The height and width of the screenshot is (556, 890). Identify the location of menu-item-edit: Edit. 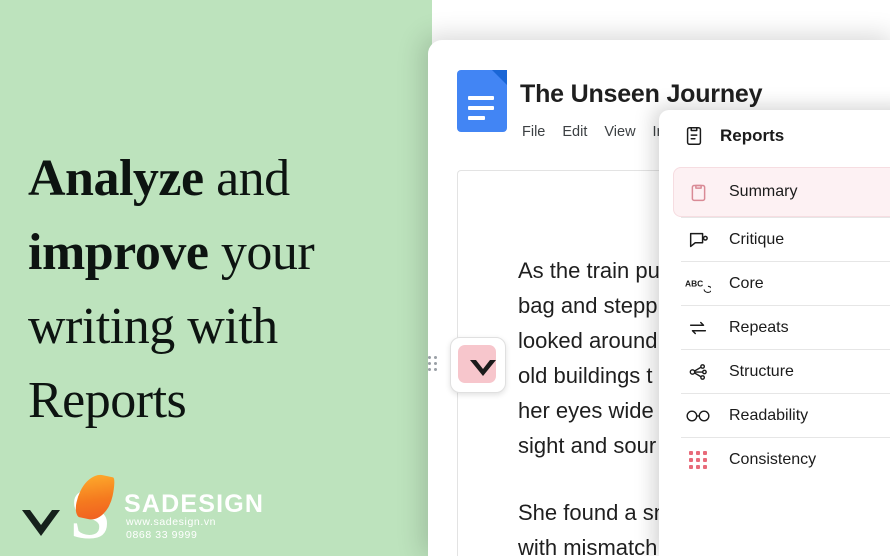
(574, 132).